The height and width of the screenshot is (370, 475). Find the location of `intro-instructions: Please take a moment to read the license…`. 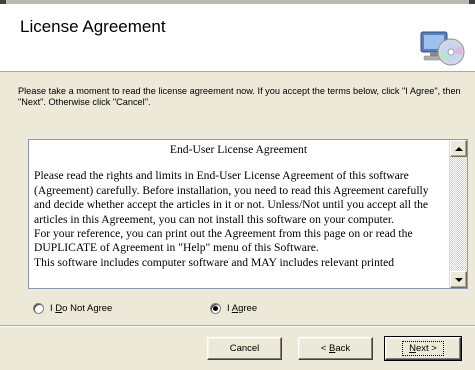

intro-instructions: Please take a moment to read the license… is located at coordinates (239, 96).